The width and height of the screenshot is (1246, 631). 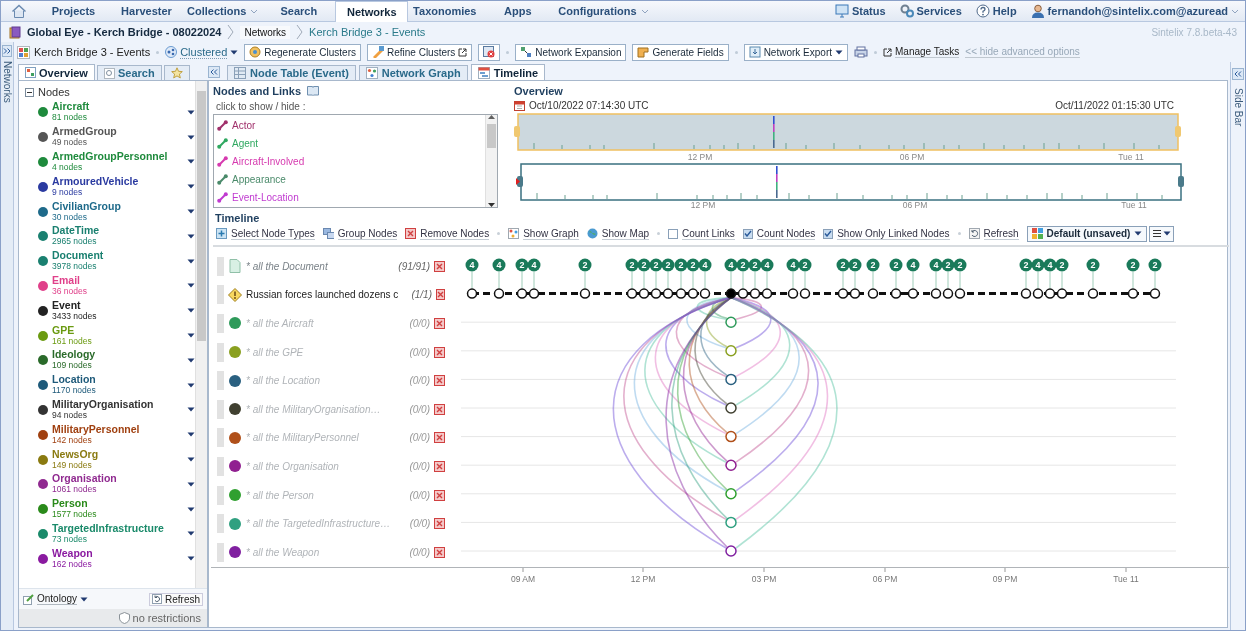 I want to click on ontology-dropdown: Ontology, so click(x=56, y=599).